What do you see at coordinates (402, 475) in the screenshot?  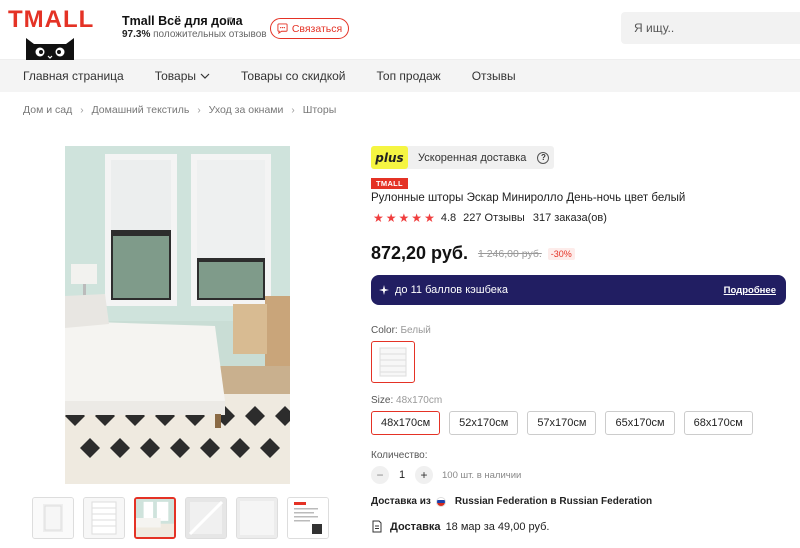 I see `quantity-value: 1` at bounding box center [402, 475].